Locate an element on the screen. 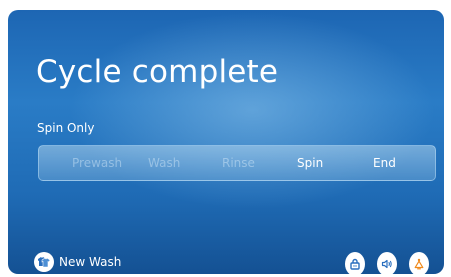 This screenshot has height=277, width=451. new-wash-label: New Wash is located at coordinates (90, 262).